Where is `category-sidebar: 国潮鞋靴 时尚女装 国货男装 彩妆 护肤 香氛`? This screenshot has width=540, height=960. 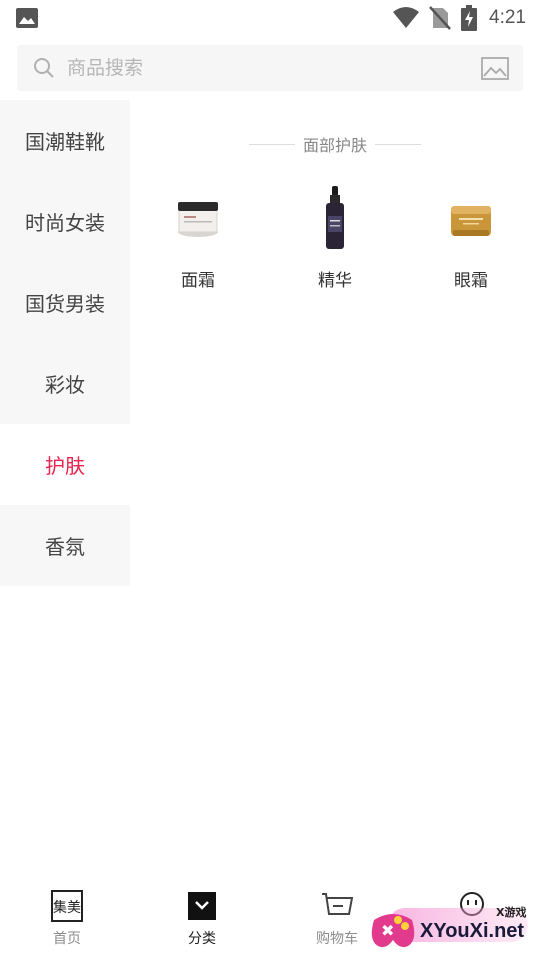
category-sidebar: 国潮鞋靴 时尚女装 国货男装 彩妆 护肤 香氛 is located at coordinates (65, 343).